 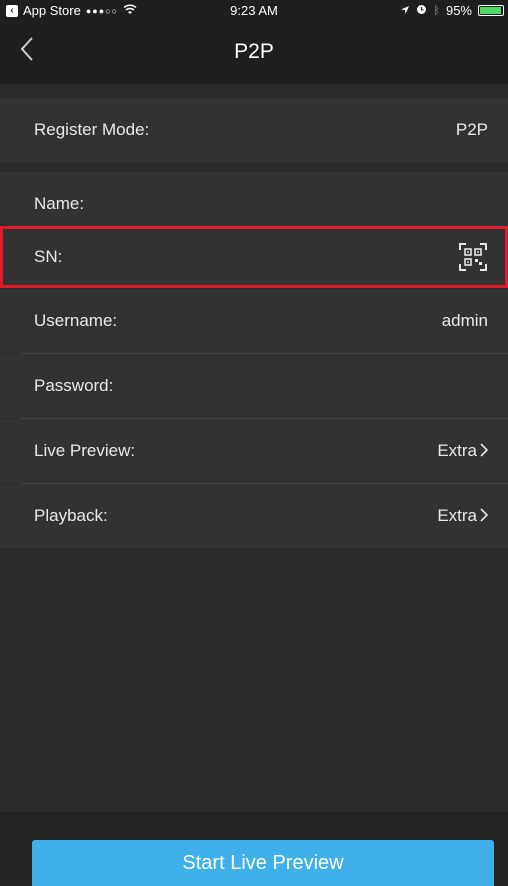 I want to click on playback-stream: Extra, so click(x=457, y=515).